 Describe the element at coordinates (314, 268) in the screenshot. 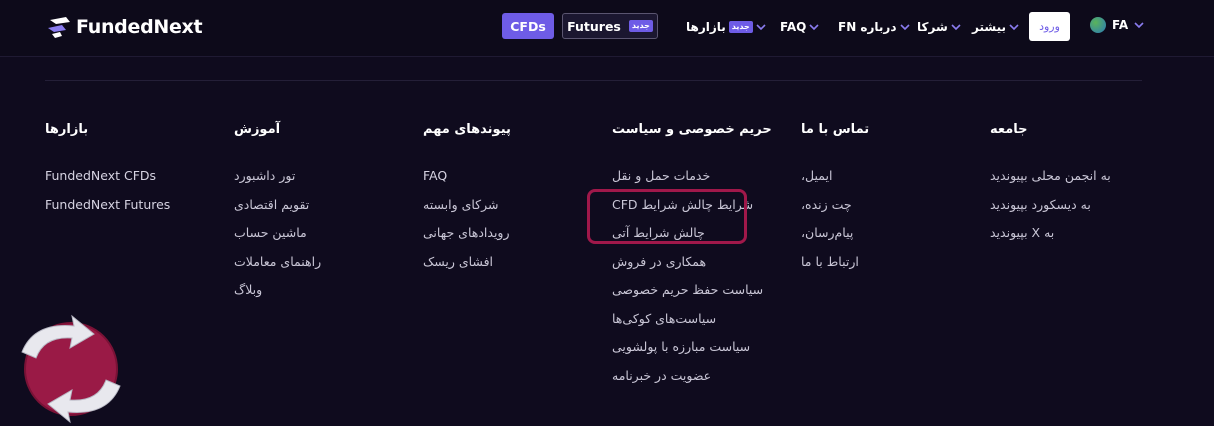

I see `footer-link: راهنمای معاملات` at that location.